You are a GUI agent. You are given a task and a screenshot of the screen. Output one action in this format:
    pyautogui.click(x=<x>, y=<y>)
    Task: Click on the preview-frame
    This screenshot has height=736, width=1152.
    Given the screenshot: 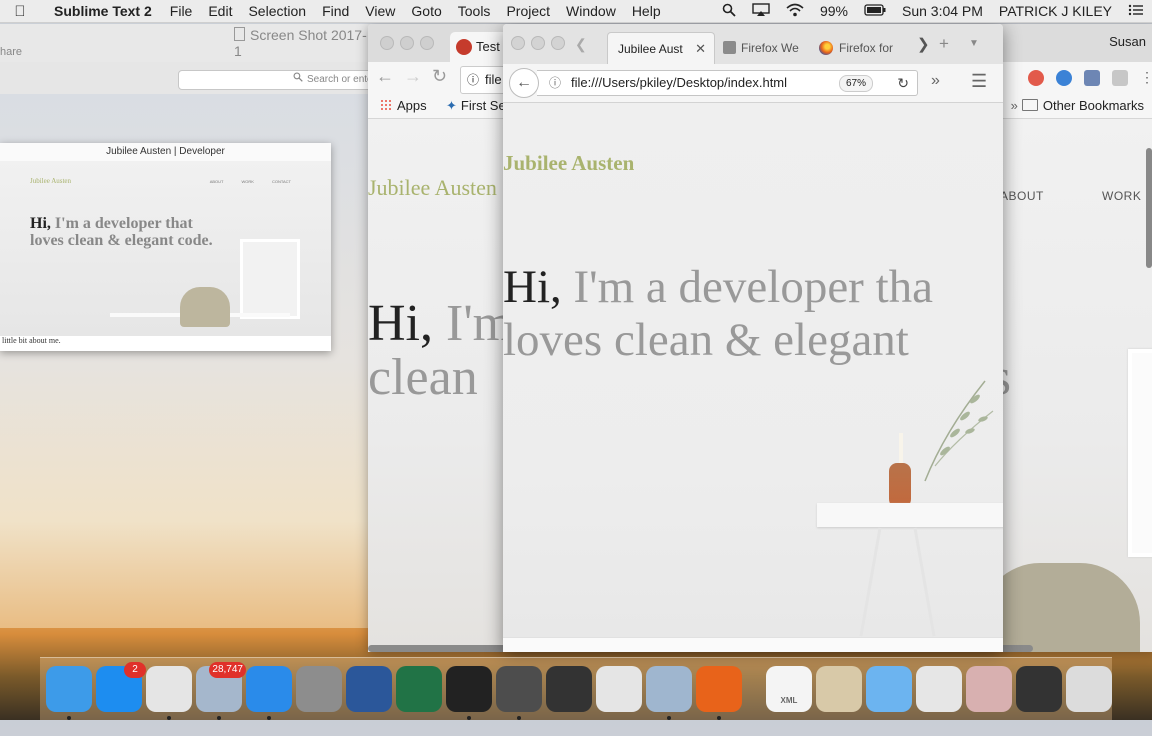 What is the action you would take?
    pyautogui.click(x=270, y=279)
    